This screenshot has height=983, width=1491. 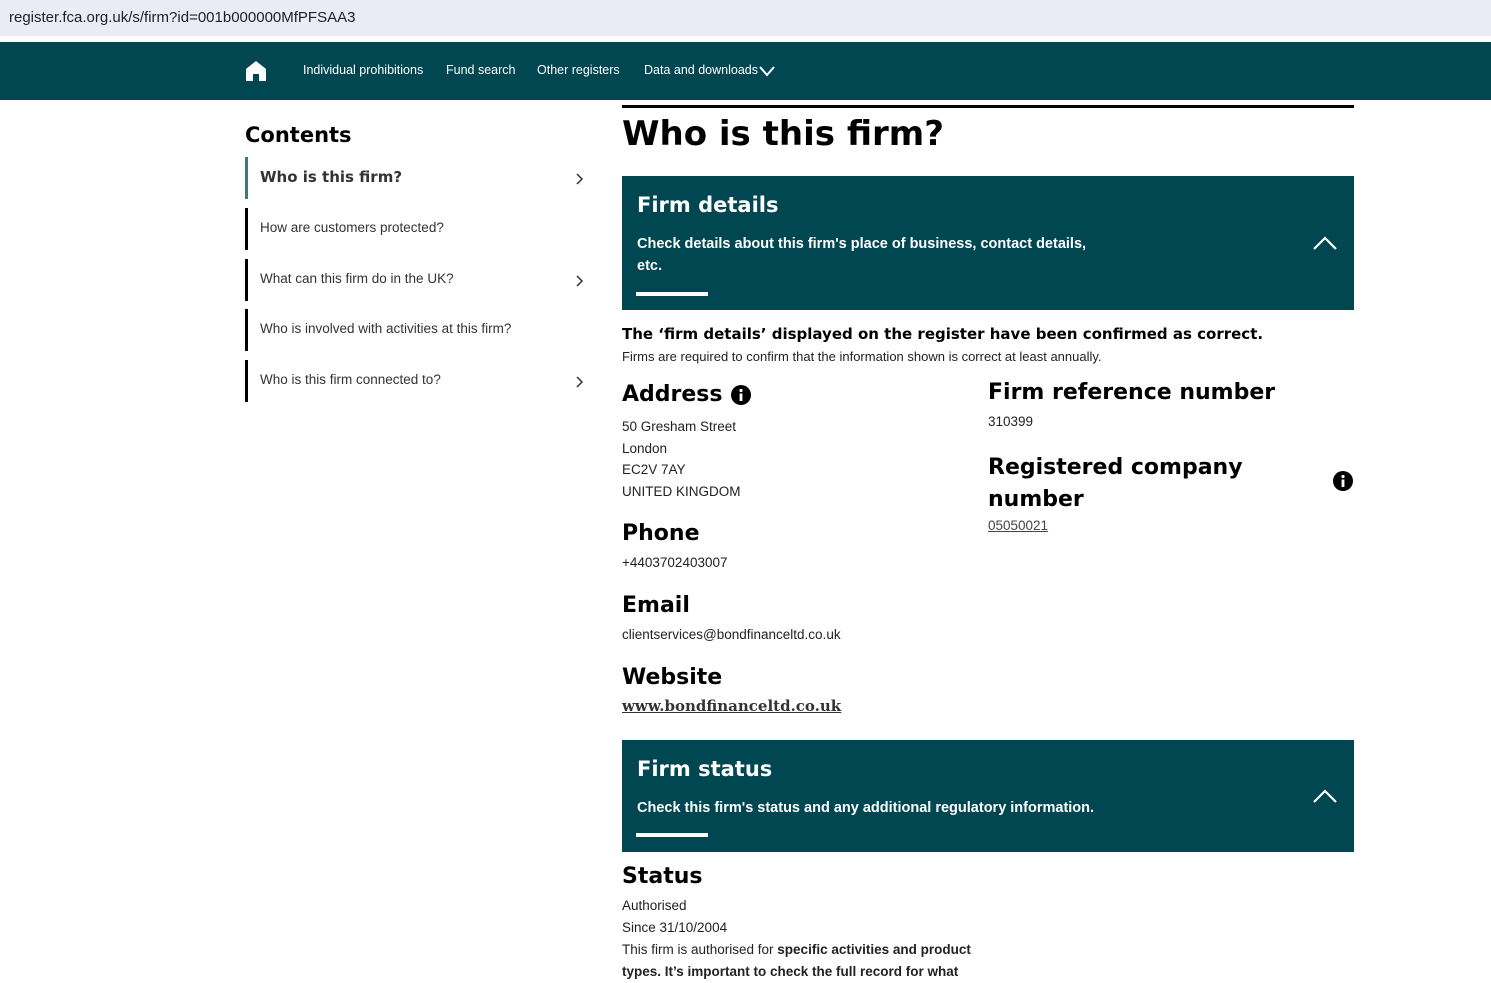 I want to click on company-number-link: 05050021, so click(x=1018, y=525).